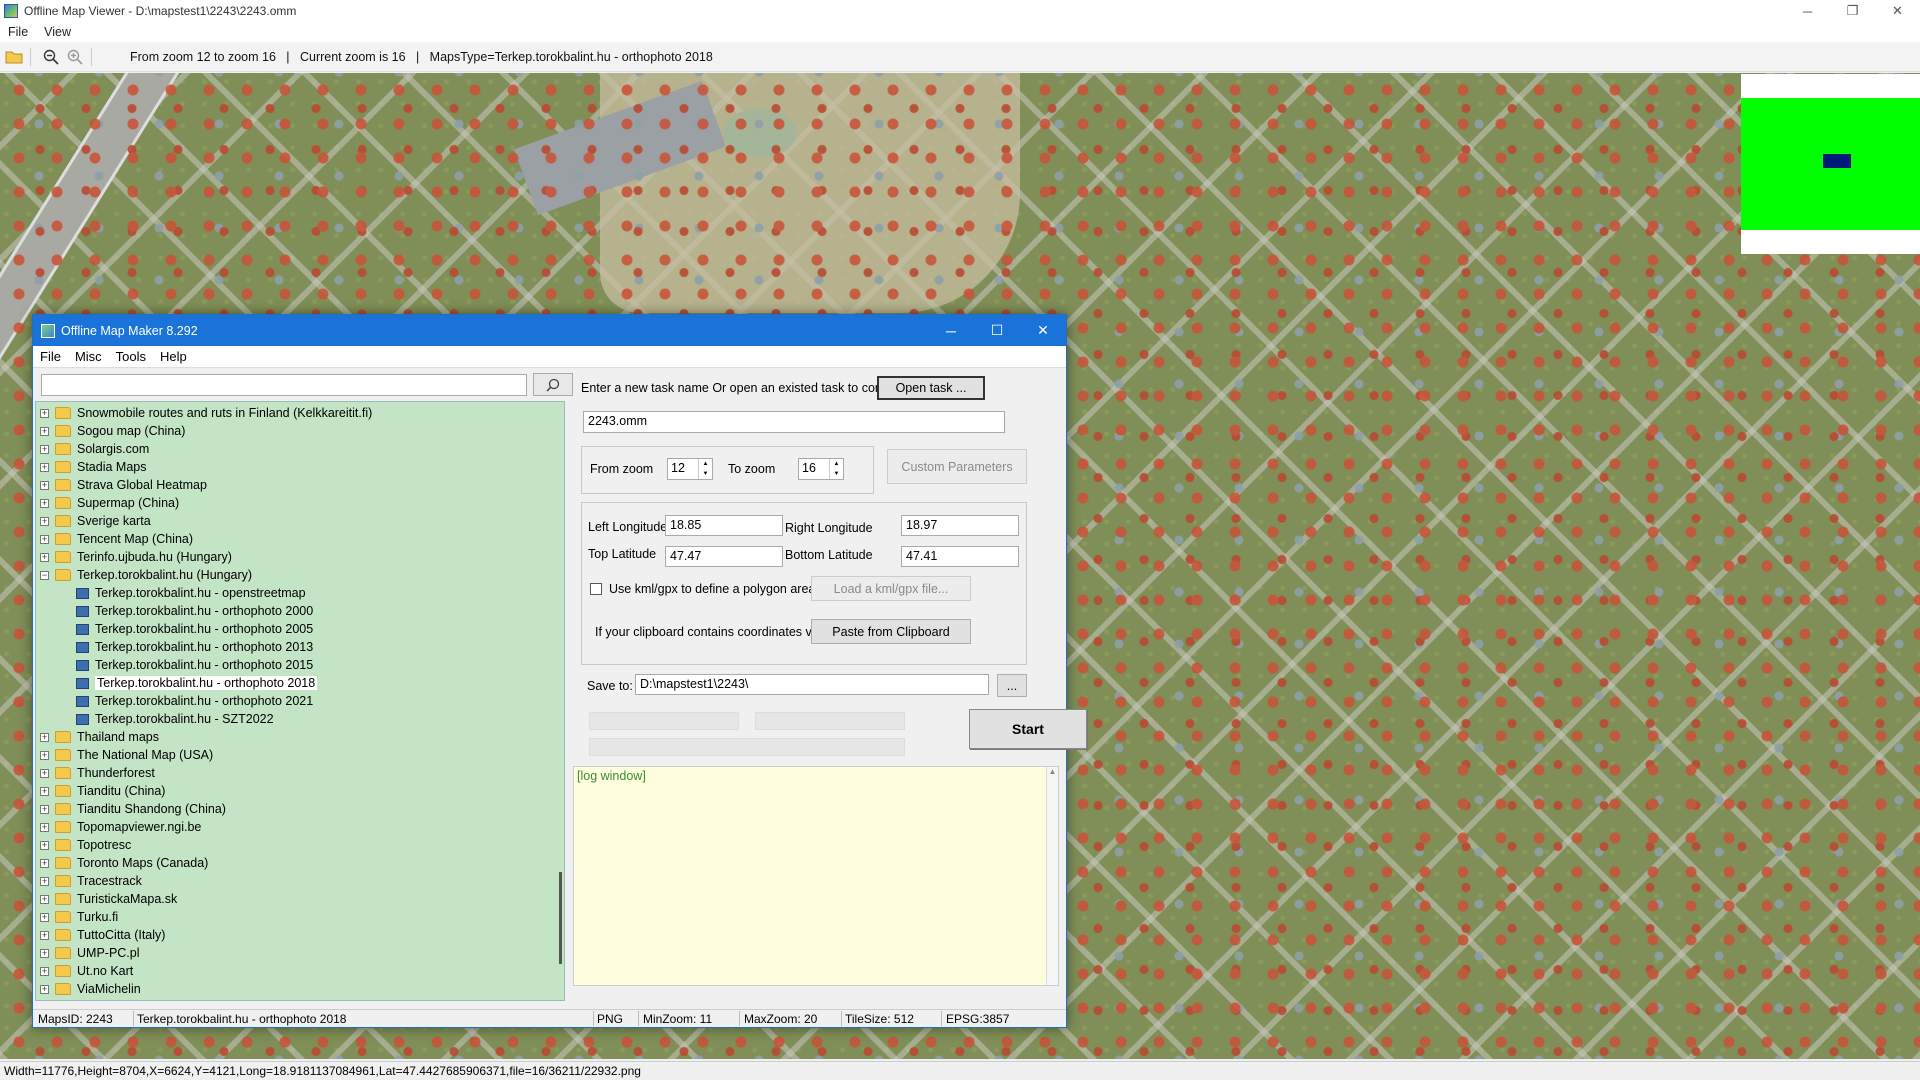 This screenshot has height=1080, width=1920. Describe the element at coordinates (957, 466) in the screenshot. I see `custom-parameters-button: Custom Parameters` at that location.